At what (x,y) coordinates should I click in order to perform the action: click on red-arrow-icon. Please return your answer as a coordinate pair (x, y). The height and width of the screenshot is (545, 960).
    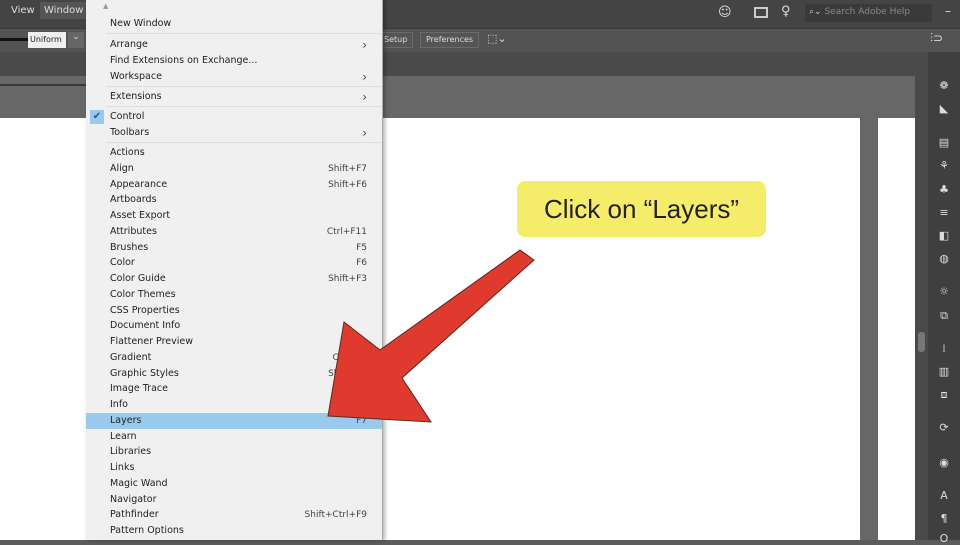
    Looking at the image, I should click on (431, 336).